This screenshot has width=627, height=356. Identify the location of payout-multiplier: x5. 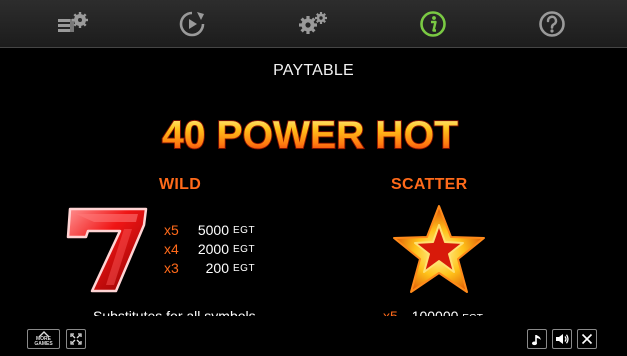
(171, 230).